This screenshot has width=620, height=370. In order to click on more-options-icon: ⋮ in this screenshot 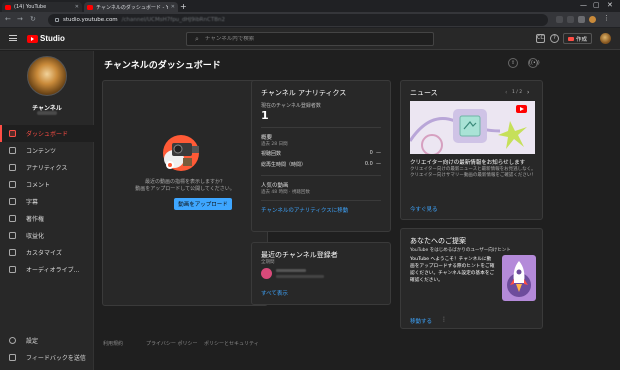, I will do `click(444, 319)`.